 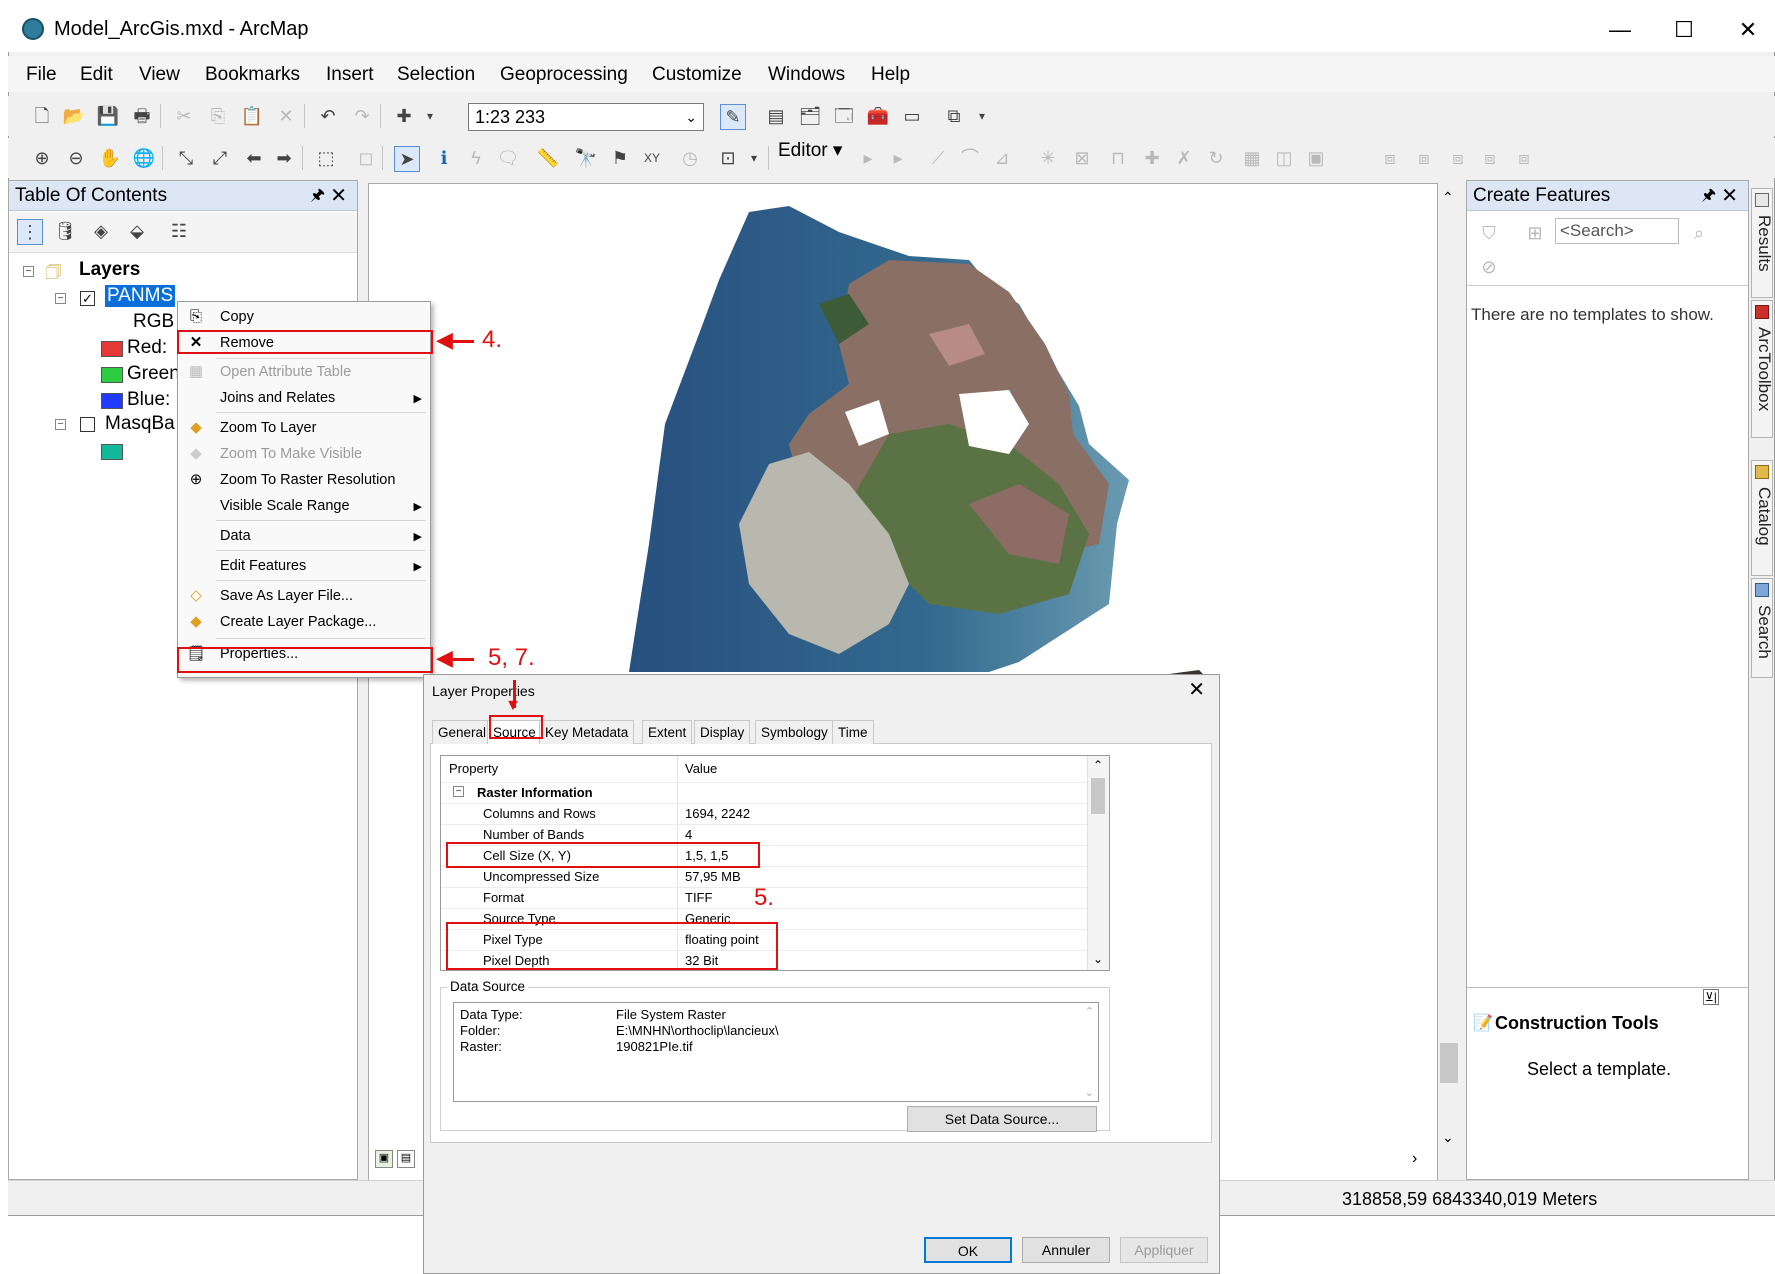 What do you see at coordinates (1048, 158) in the screenshot?
I see `point-icon: ✳` at bounding box center [1048, 158].